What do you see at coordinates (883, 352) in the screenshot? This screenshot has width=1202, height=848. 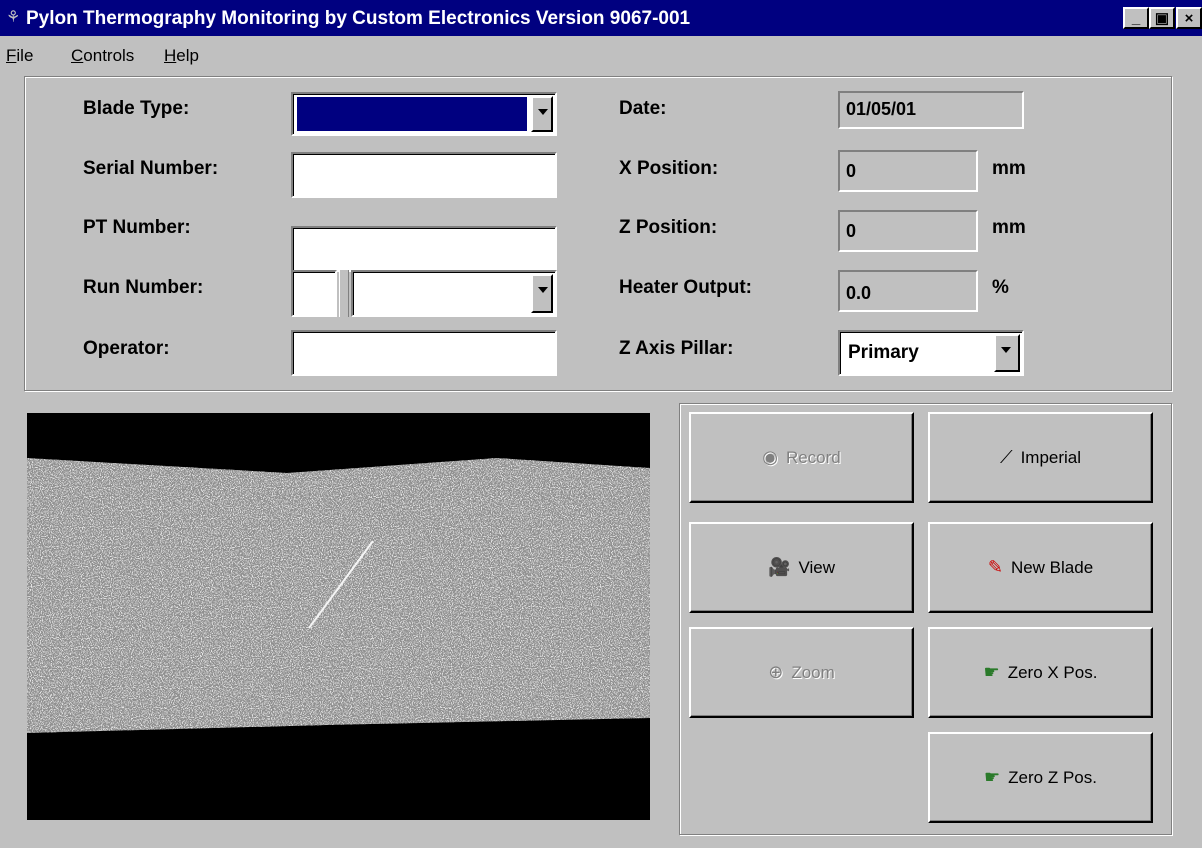 I see `z-axis-pillar-value: Primary` at bounding box center [883, 352].